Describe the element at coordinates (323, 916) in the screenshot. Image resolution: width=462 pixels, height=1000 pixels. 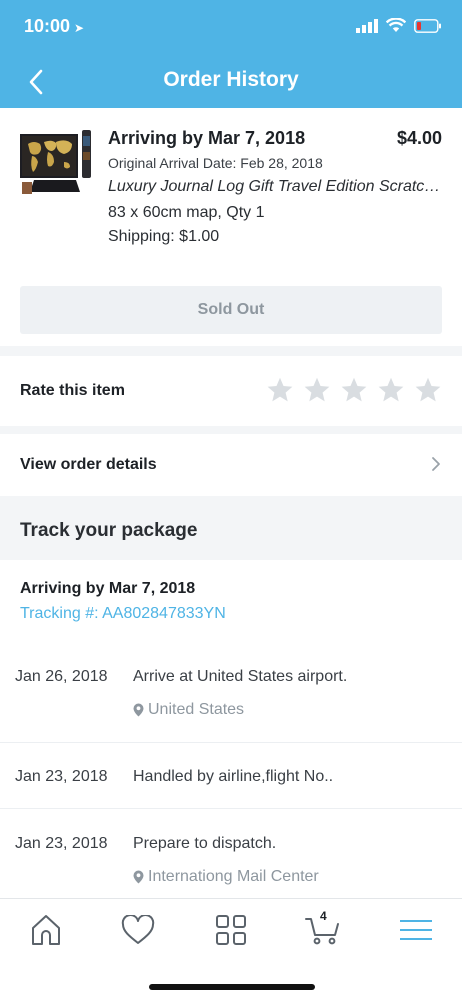
I see `cart-count-badge: 4` at that location.